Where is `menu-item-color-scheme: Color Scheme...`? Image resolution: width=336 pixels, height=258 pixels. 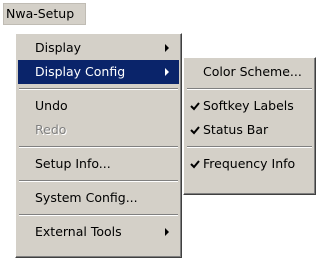 menu-item-color-scheme: Color Scheme... is located at coordinates (249, 72).